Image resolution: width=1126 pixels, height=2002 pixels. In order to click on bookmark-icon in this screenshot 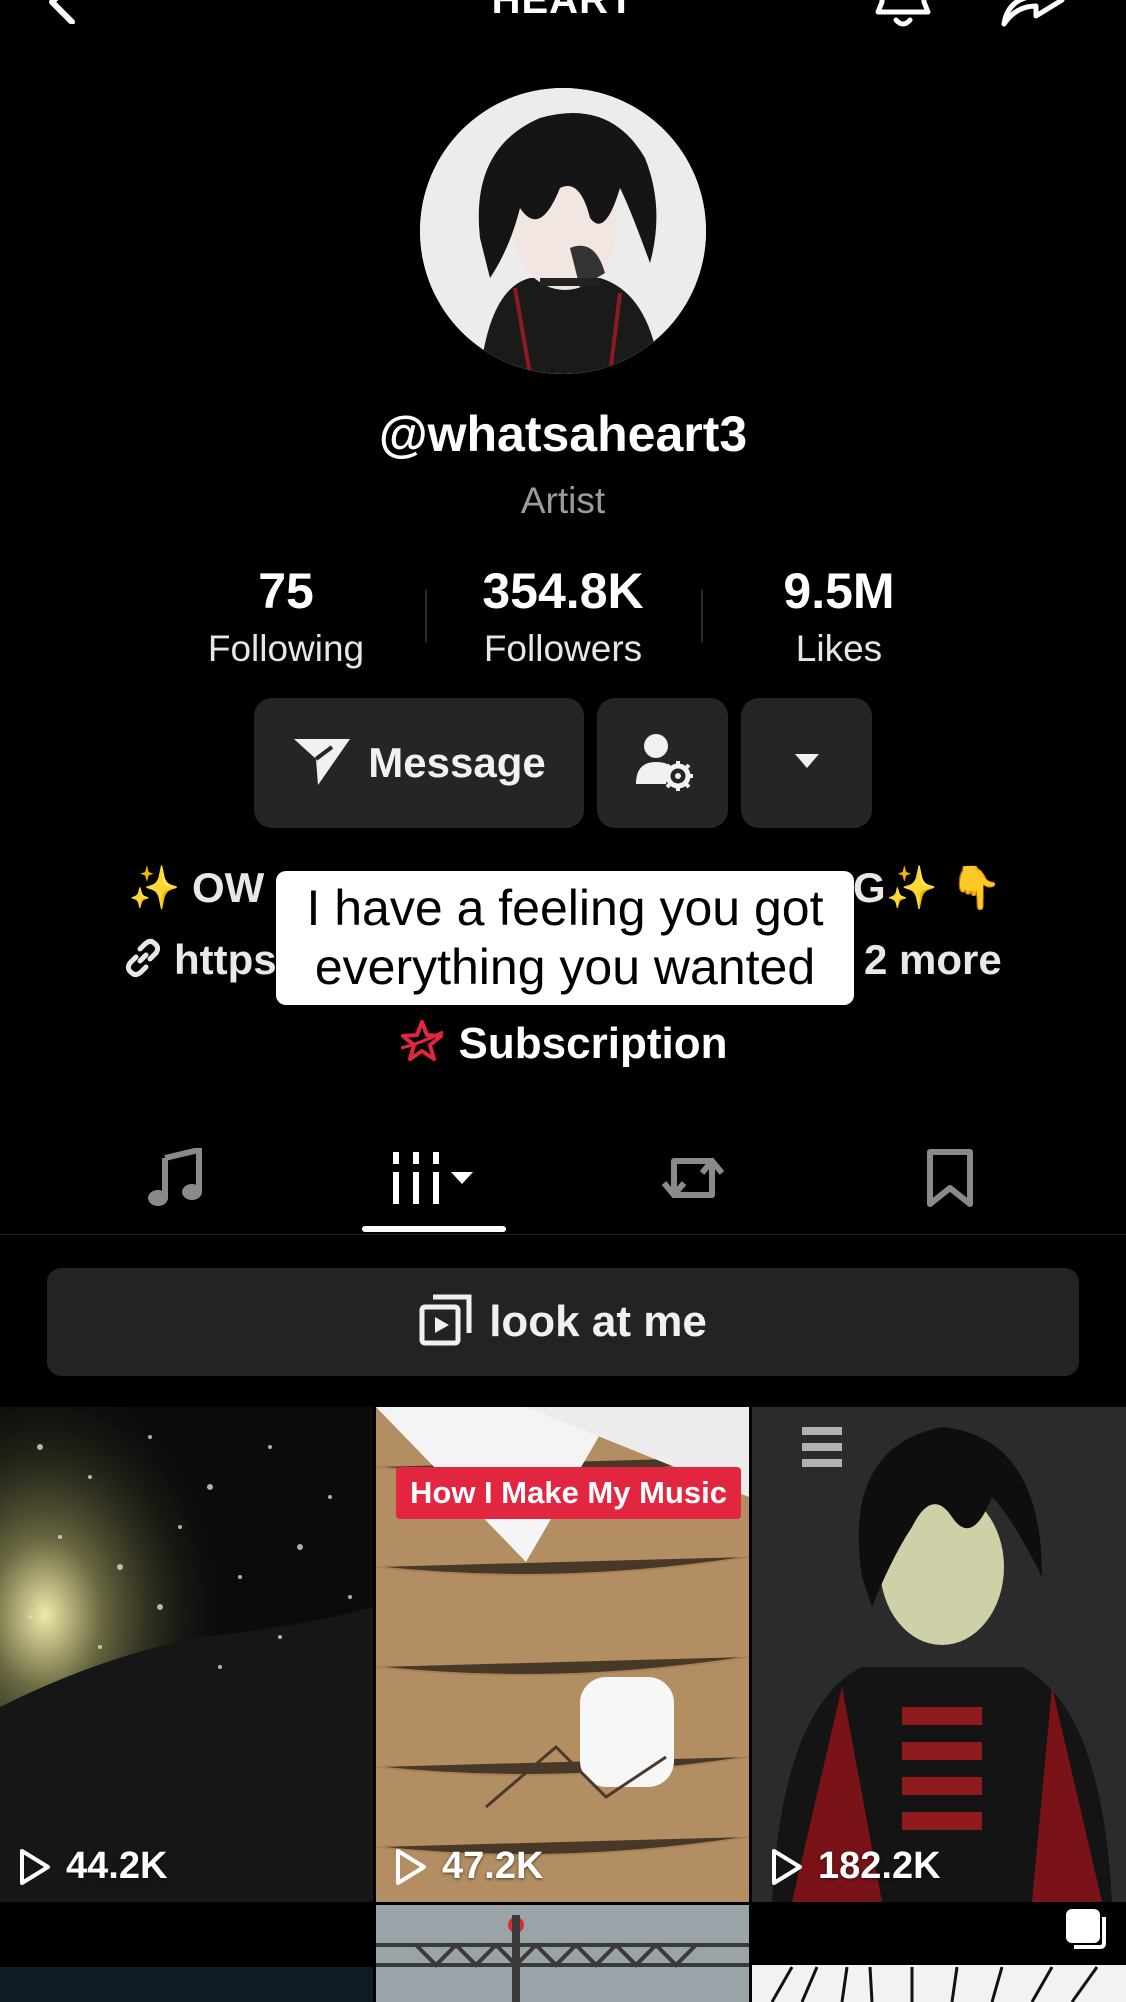, I will do `click(950, 1180)`.